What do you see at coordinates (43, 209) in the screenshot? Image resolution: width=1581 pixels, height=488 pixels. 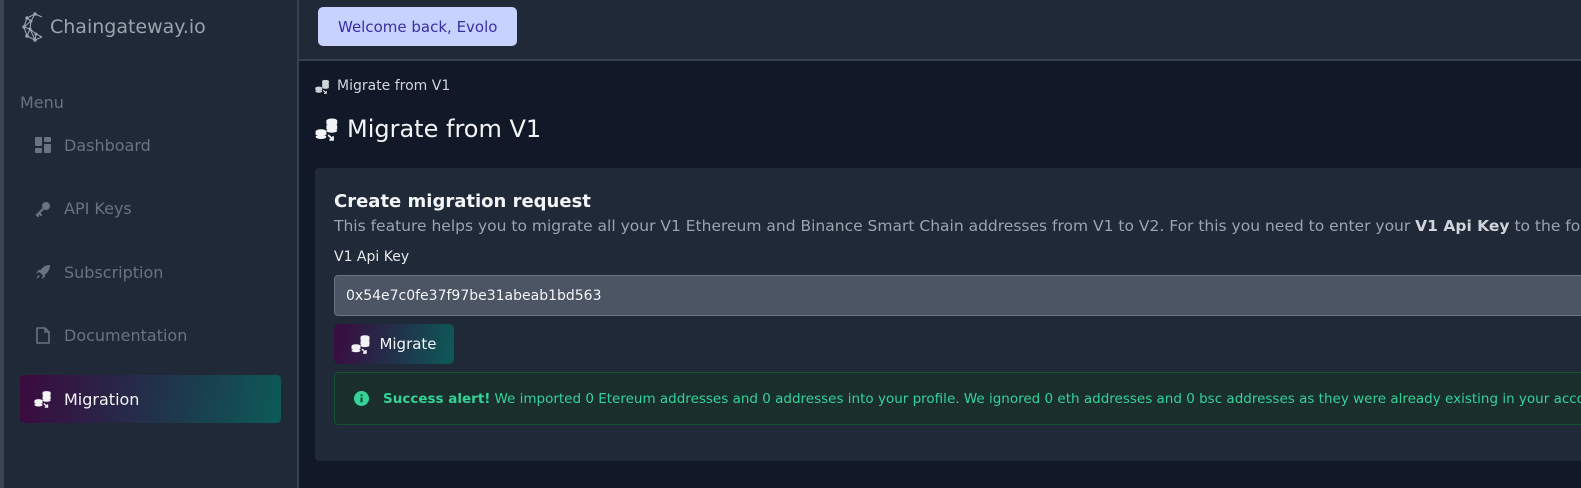 I see `key-icon` at bounding box center [43, 209].